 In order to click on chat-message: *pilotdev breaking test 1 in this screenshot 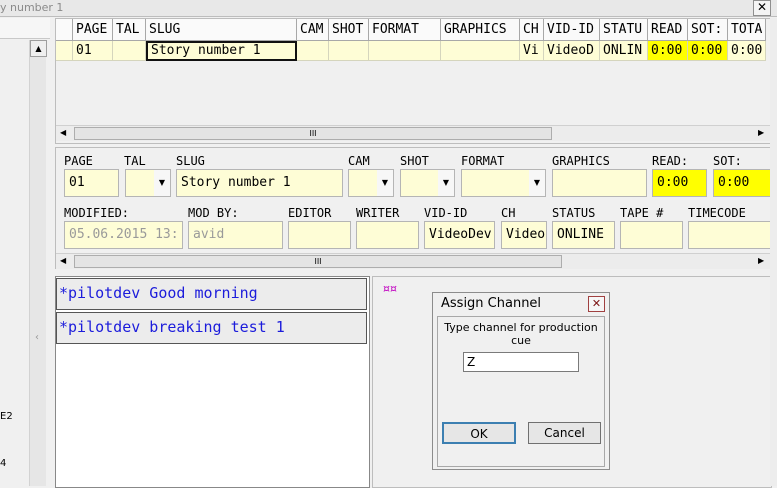, I will do `click(211, 328)`.